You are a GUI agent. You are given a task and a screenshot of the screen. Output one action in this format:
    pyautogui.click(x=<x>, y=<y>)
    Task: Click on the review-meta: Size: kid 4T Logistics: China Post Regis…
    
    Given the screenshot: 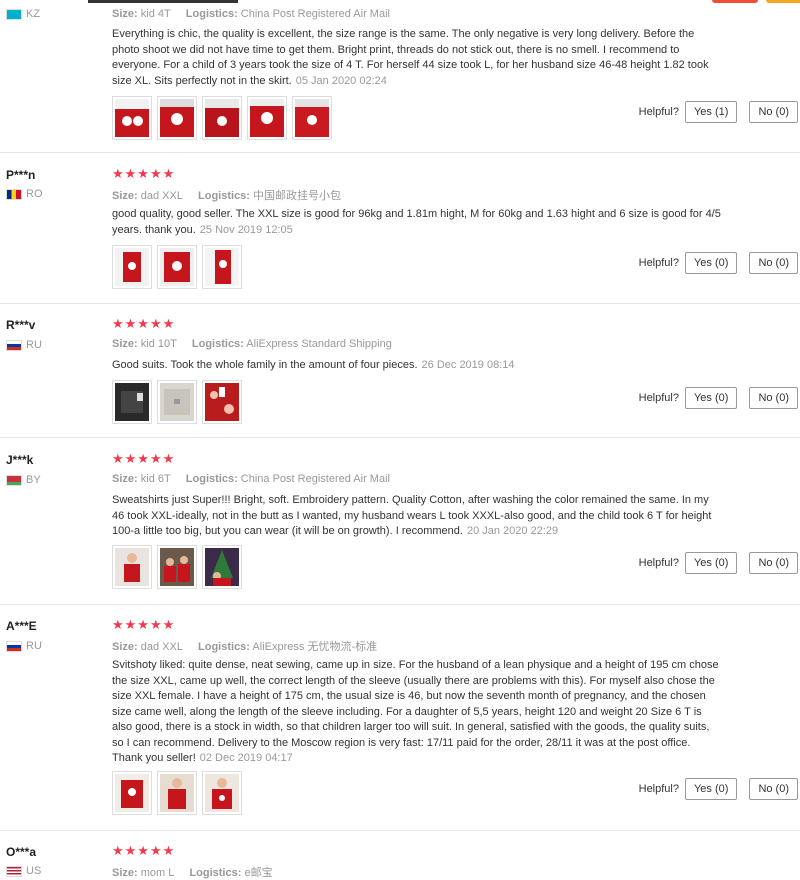 What is the action you would take?
    pyautogui.click(x=251, y=14)
    